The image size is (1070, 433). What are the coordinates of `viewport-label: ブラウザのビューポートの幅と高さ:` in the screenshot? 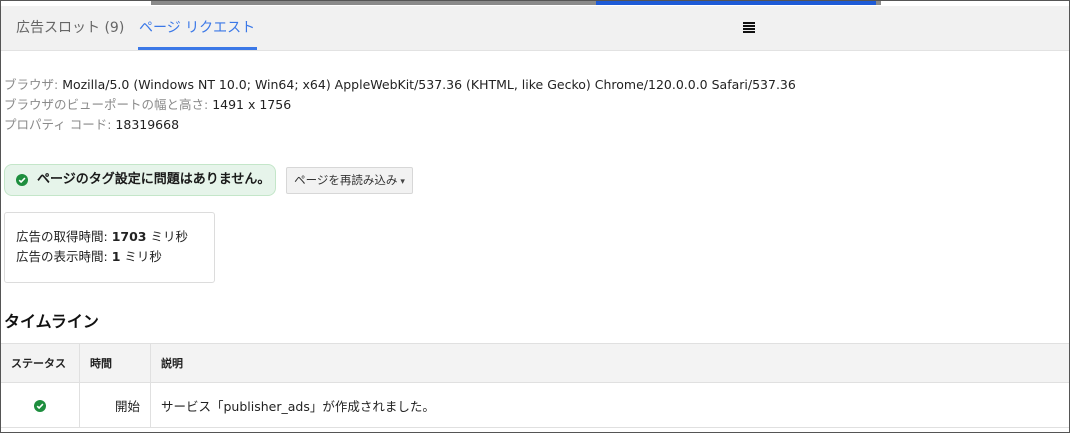 It's located at (108, 104).